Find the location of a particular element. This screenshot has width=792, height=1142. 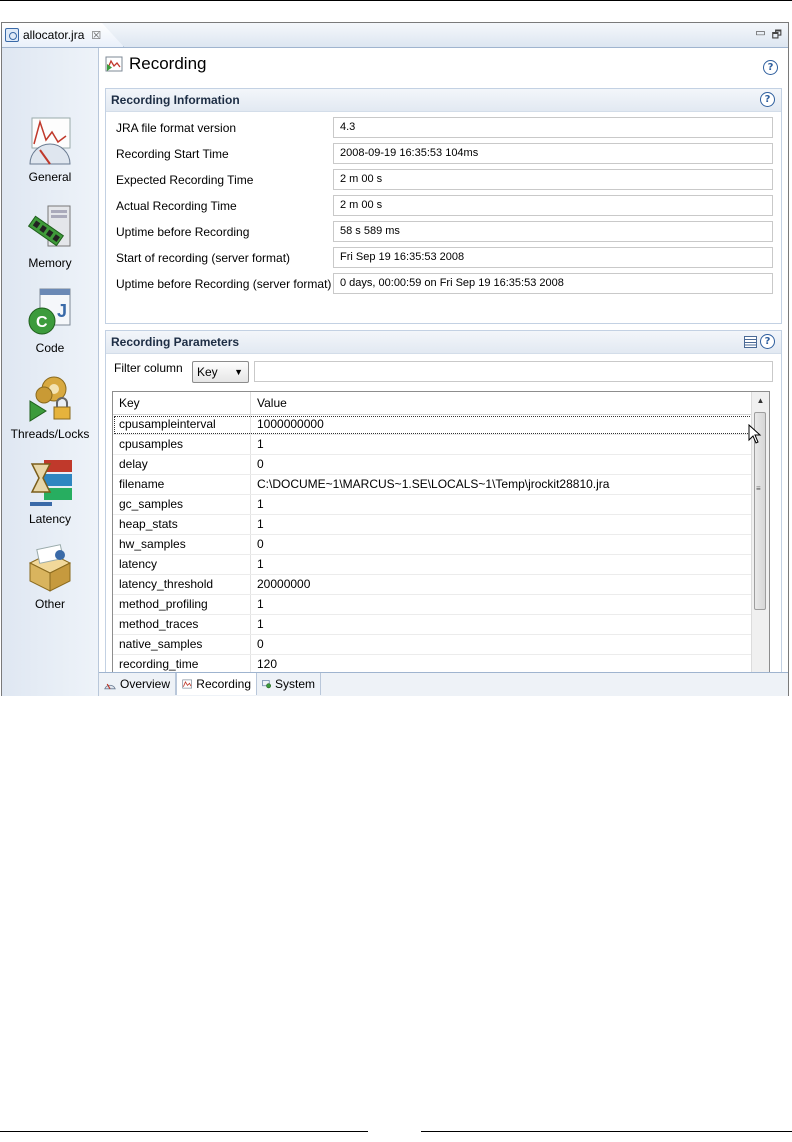

mouse-cursor-icon is located at coordinates (755, 434).